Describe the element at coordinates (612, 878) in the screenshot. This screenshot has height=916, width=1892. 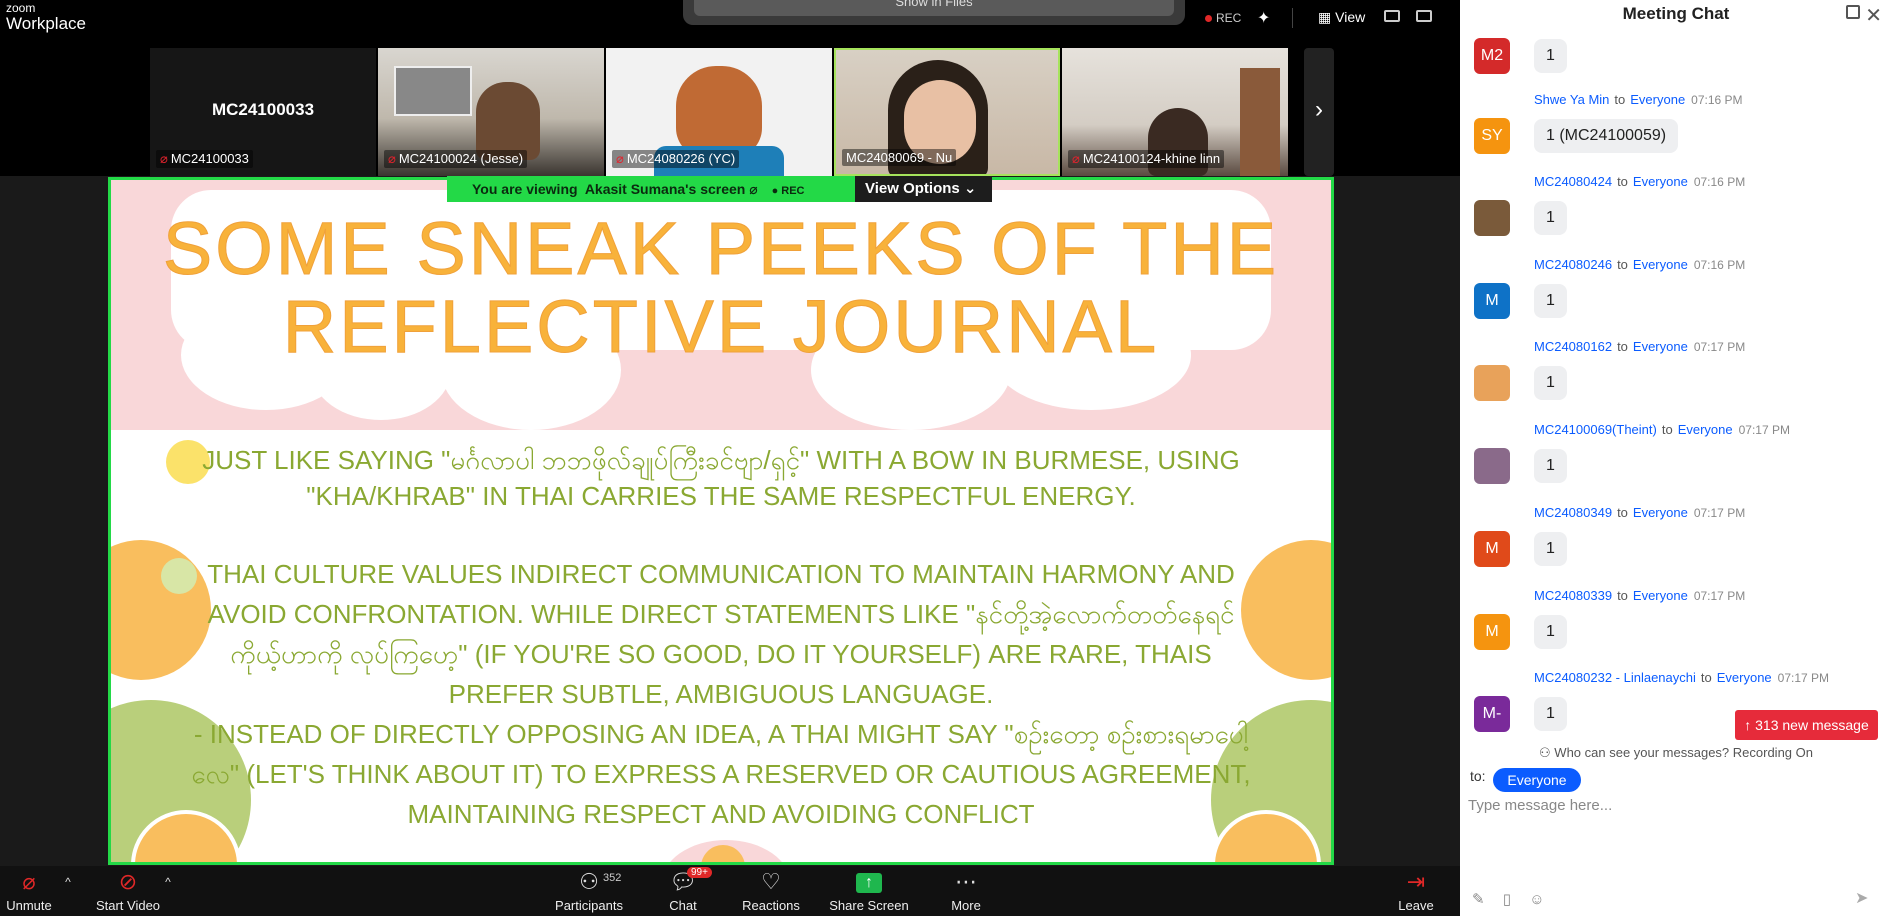
I see `participants-count: 352` at that location.